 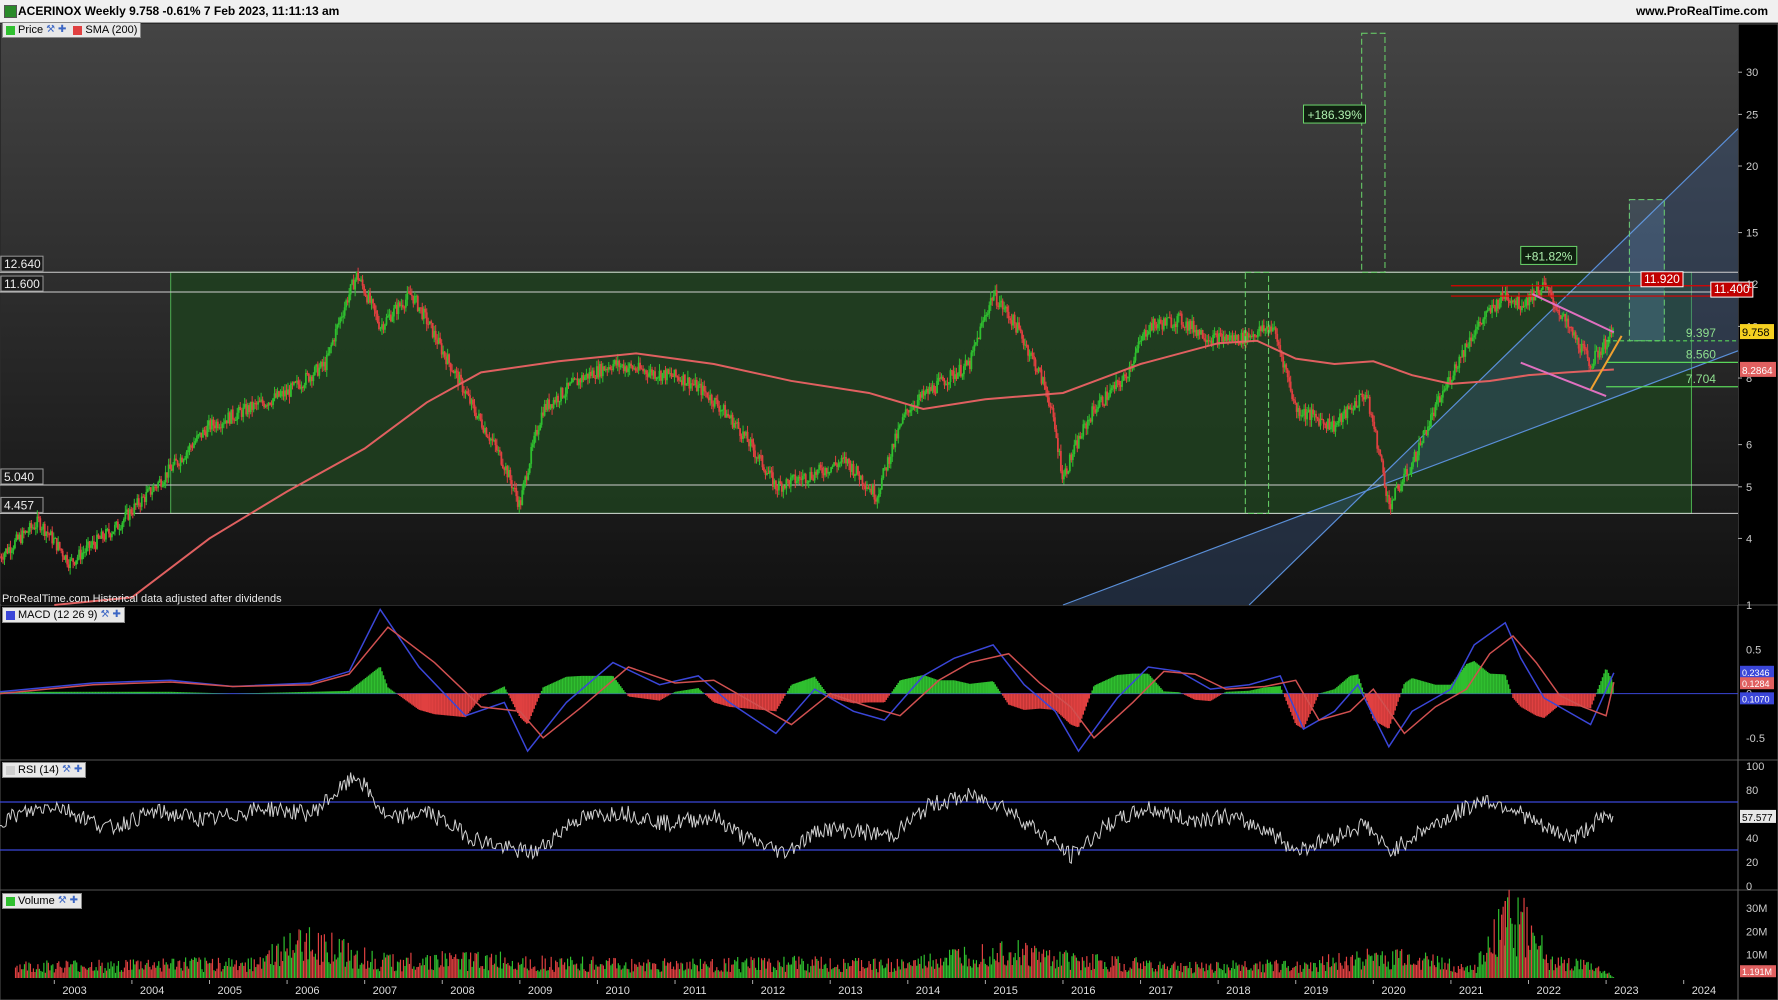 What do you see at coordinates (1755, 767) in the screenshot?
I see `rsi-tick-label: 100` at bounding box center [1755, 767].